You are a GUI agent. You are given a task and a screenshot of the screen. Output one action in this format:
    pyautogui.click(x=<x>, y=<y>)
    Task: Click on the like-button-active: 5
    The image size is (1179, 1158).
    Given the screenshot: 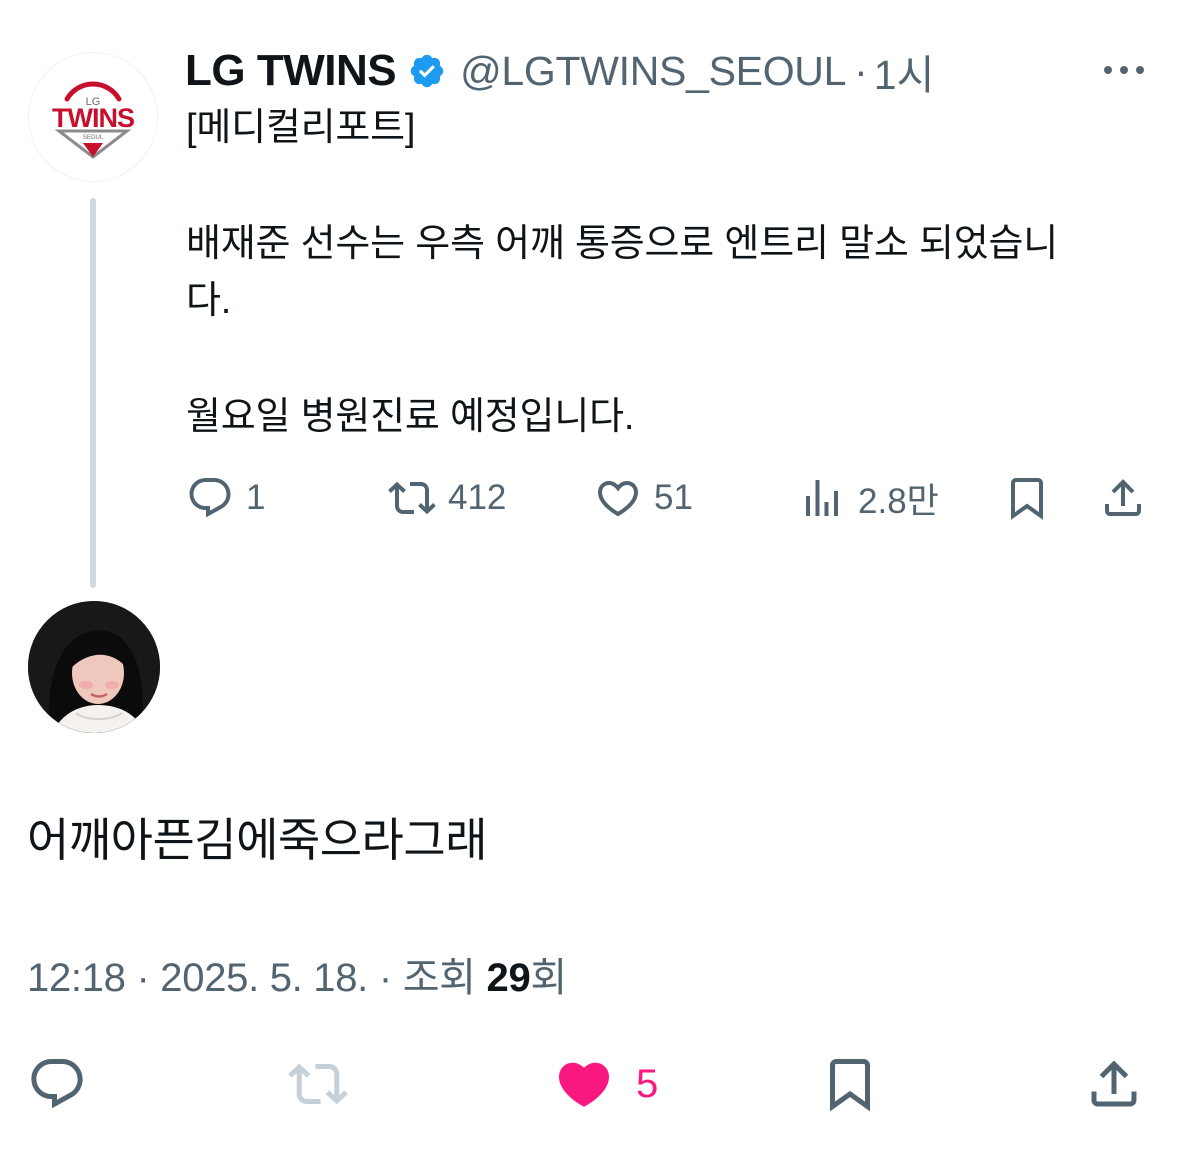 What is the action you would take?
    pyautogui.click(x=606, y=1084)
    